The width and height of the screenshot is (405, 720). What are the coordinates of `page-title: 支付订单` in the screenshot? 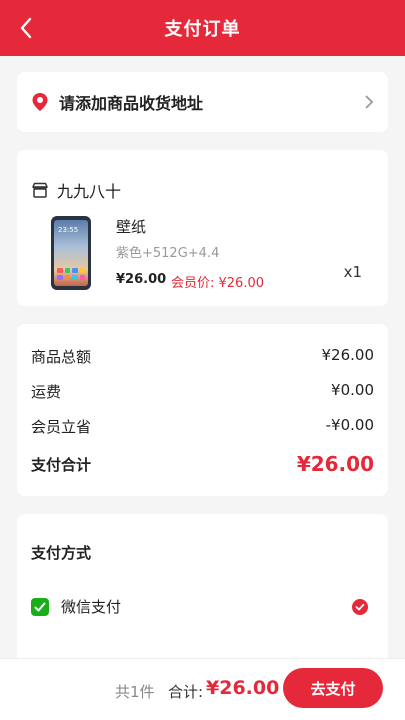 It's located at (202, 29).